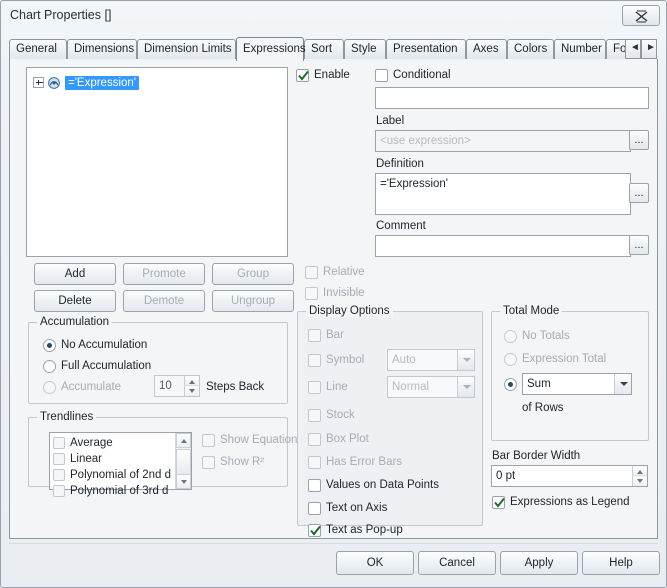  I want to click on checkbox-line, so click(314, 387).